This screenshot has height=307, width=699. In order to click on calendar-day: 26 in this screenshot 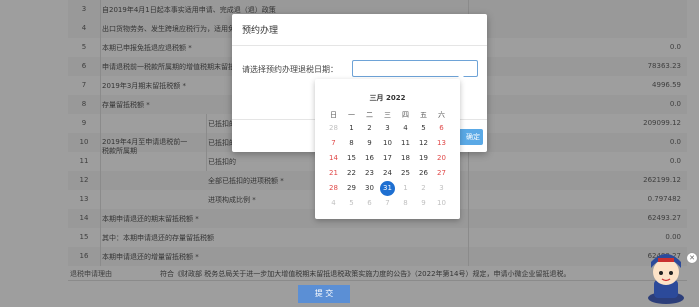, I will do `click(423, 173)`.